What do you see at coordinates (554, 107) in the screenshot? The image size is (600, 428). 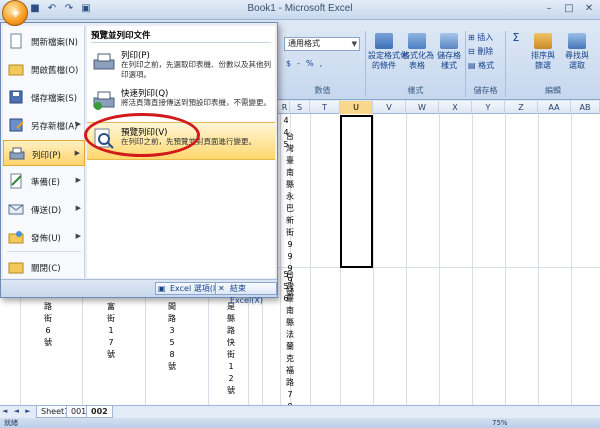 I see `column-header: AA` at bounding box center [554, 107].